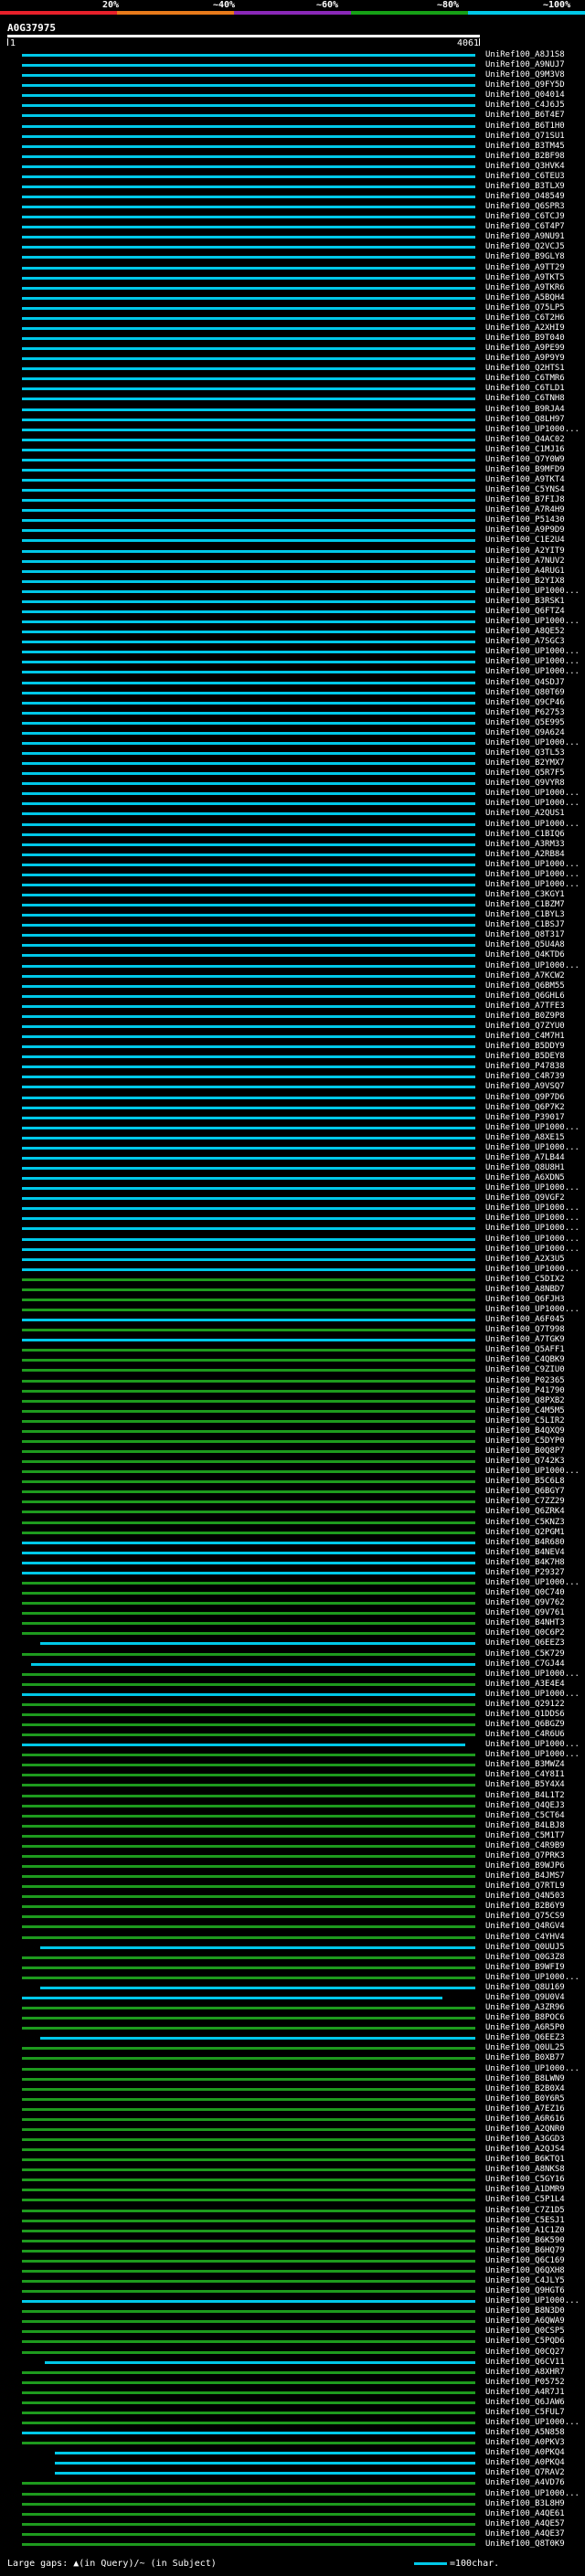 Image resolution: width=585 pixels, height=2576 pixels. Describe the element at coordinates (525, 1532) in the screenshot. I see `hit-label: UniRef100_Q2PGM1` at that location.